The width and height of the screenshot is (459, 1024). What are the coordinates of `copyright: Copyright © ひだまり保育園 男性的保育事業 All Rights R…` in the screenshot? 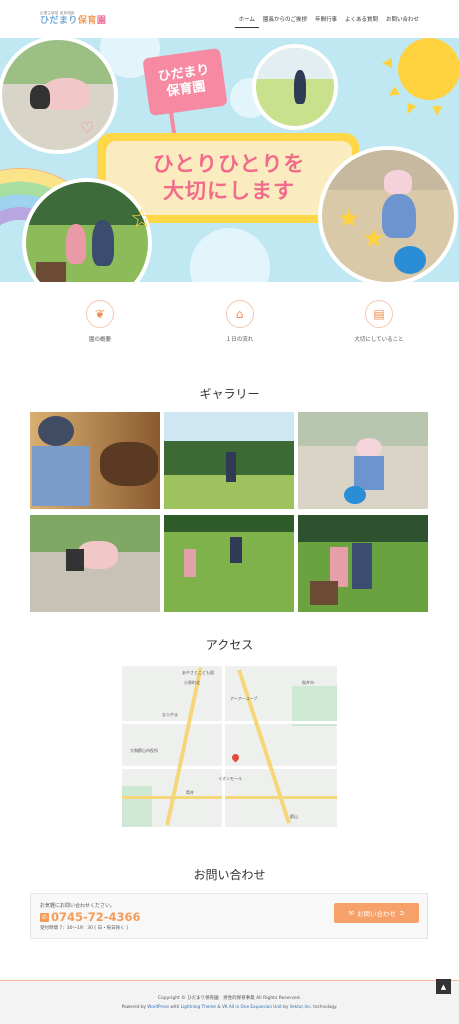 It's located at (229, 998).